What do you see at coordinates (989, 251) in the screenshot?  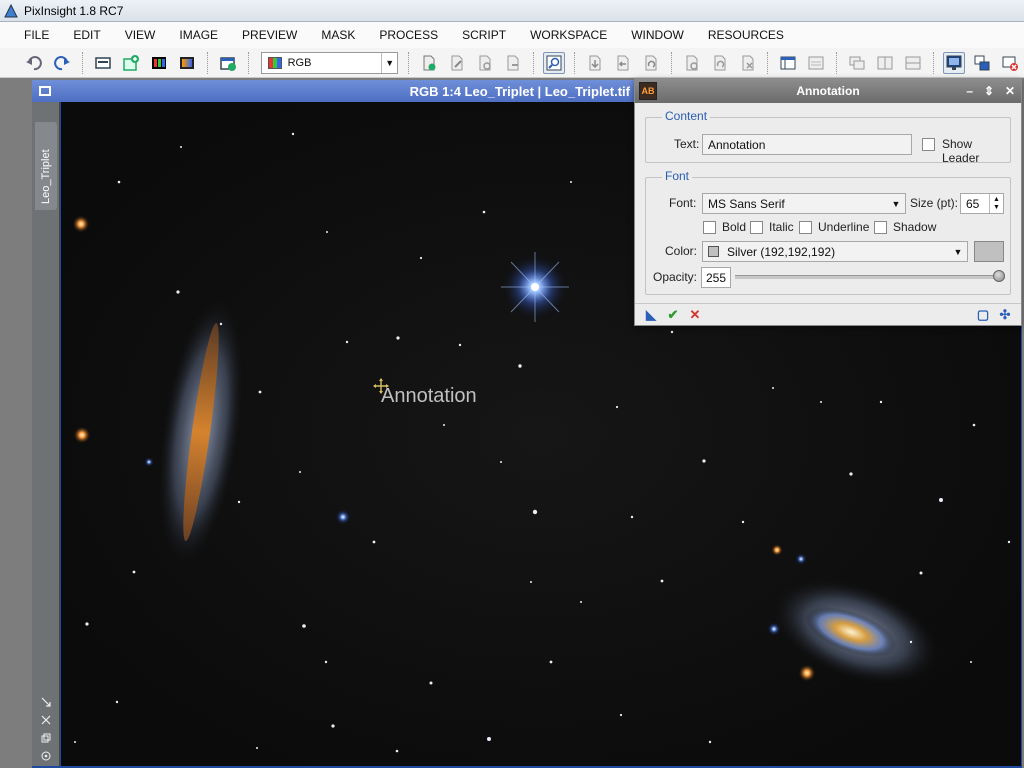 I see `color-preview-button` at bounding box center [989, 251].